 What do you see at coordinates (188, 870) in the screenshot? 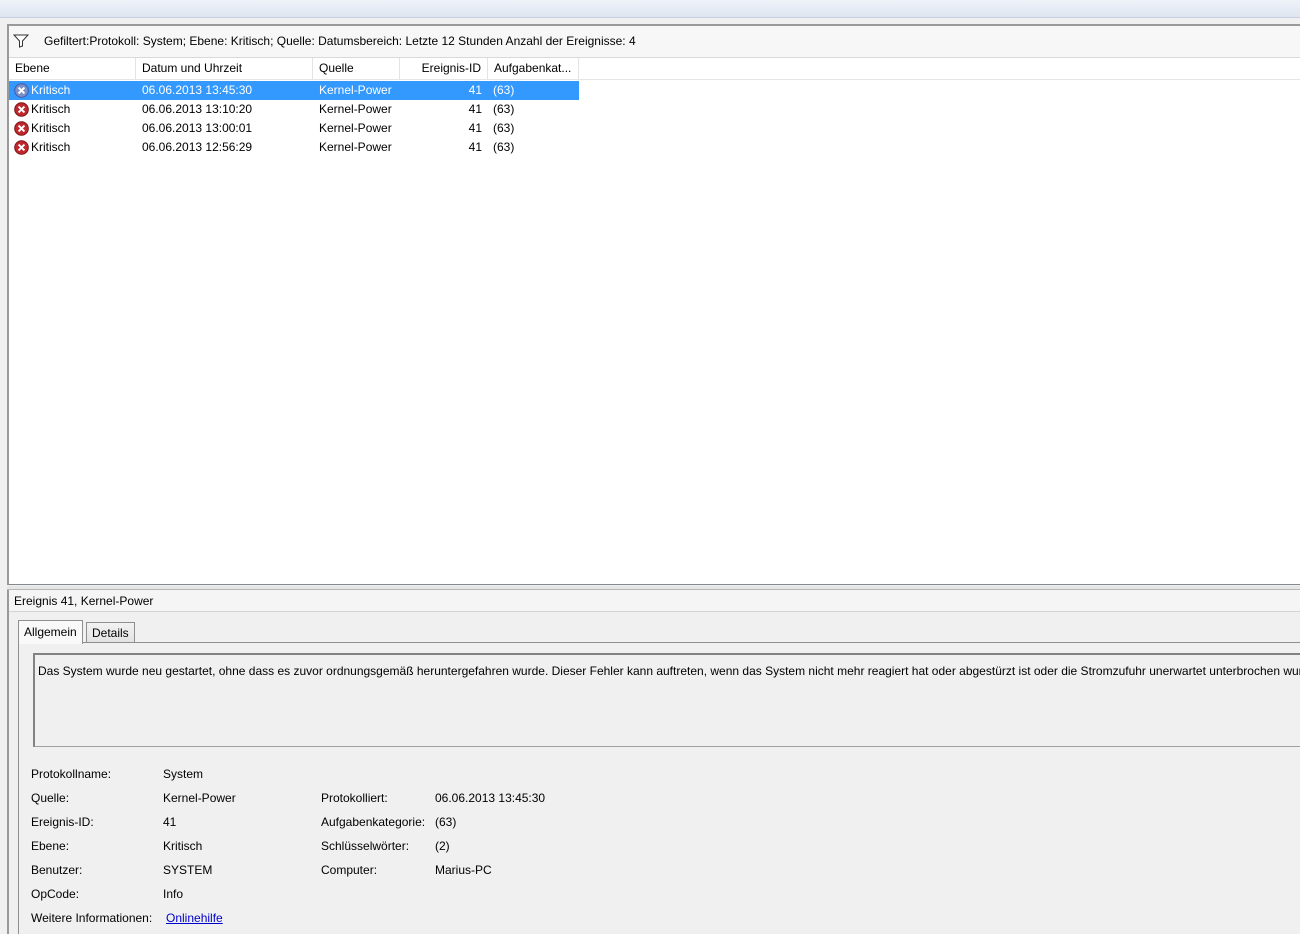
I see `value-user: SYSTEM` at bounding box center [188, 870].